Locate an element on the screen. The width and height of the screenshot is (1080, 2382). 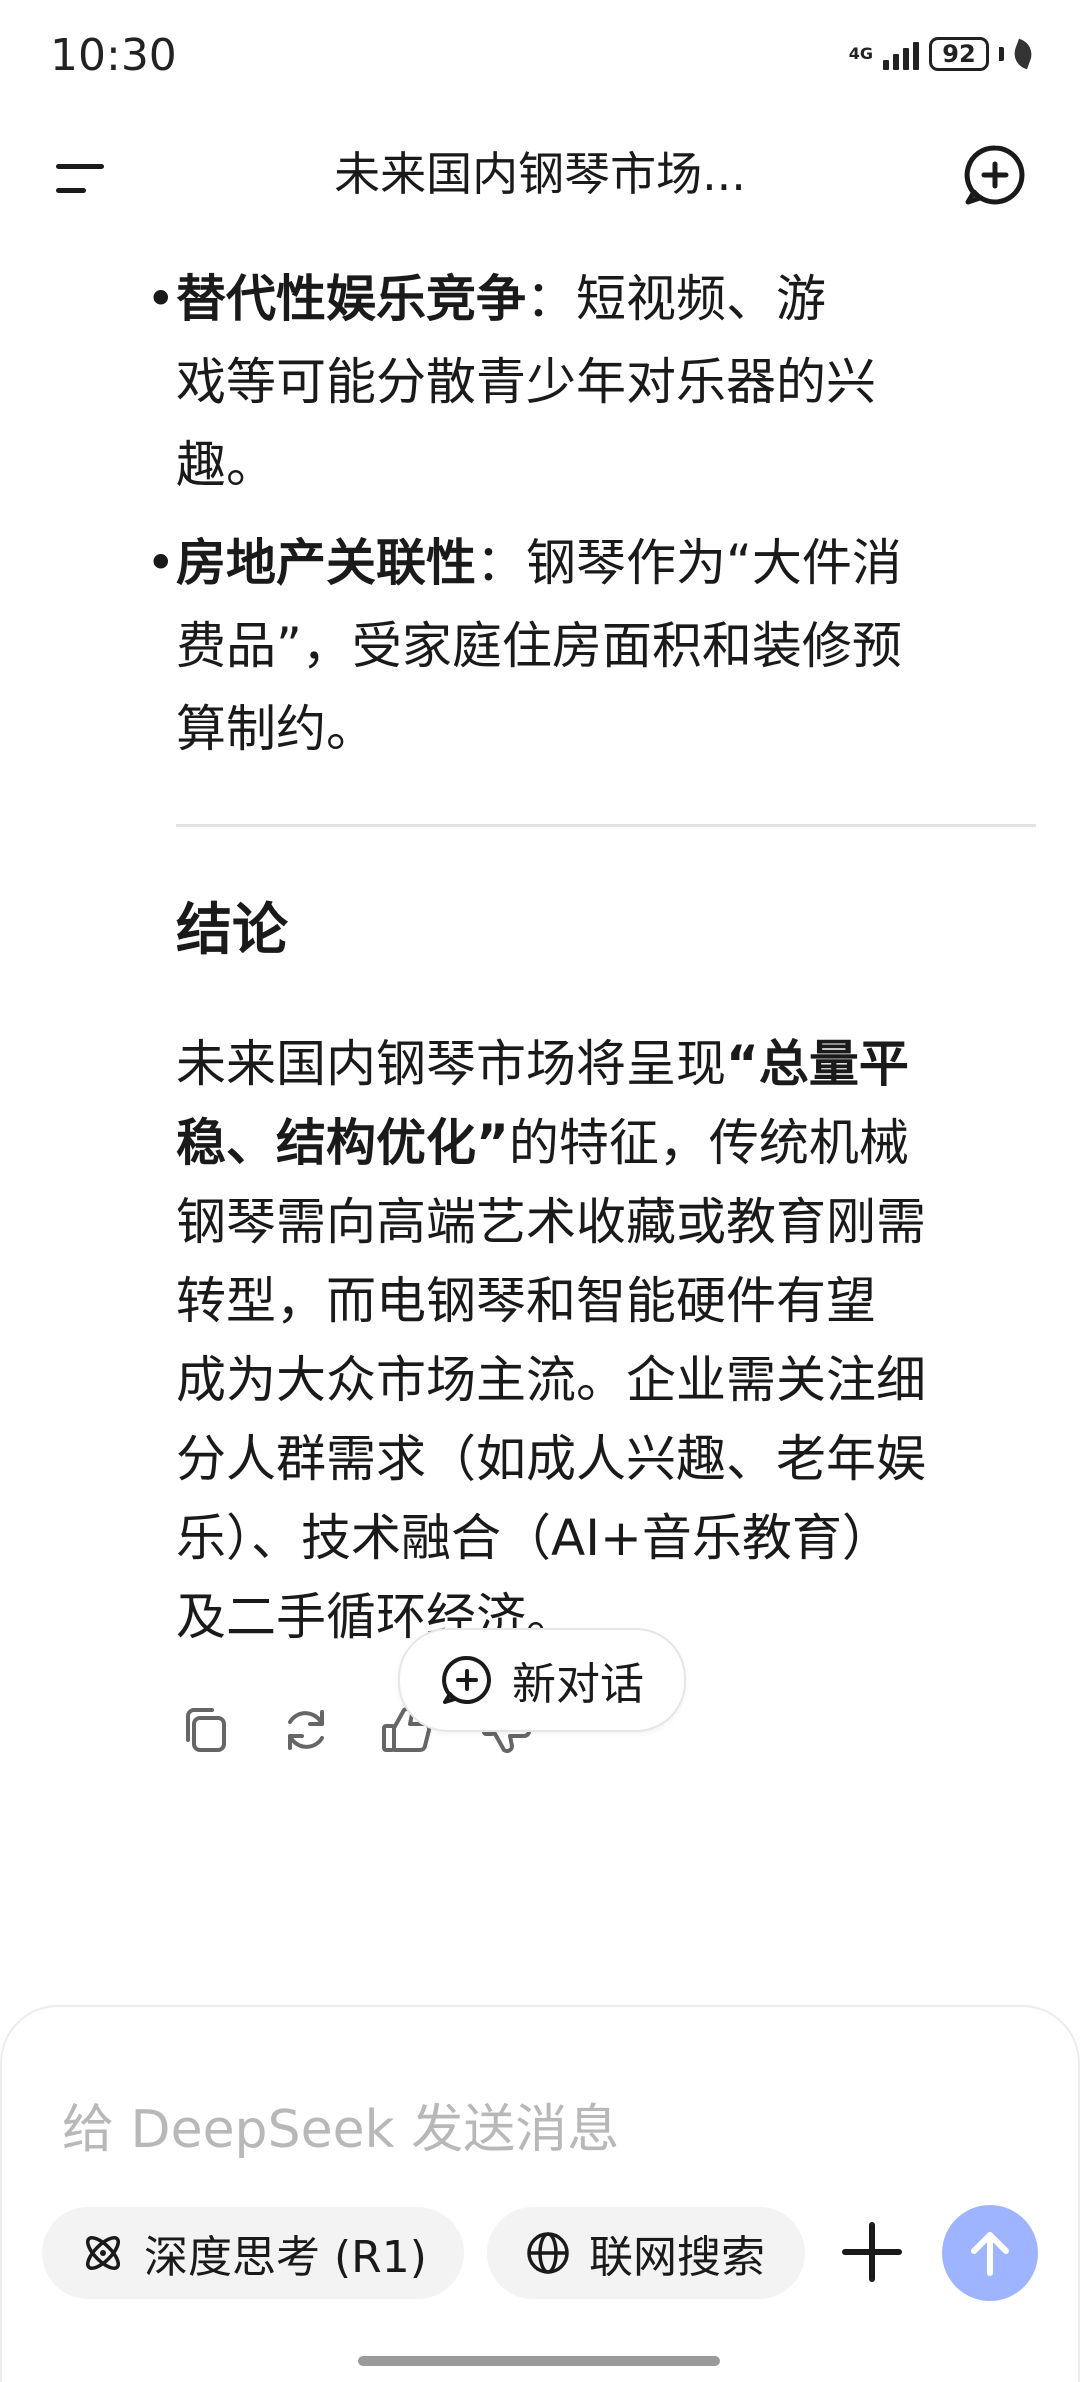
status-icons: 4G 92 is located at coordinates (942, 54).